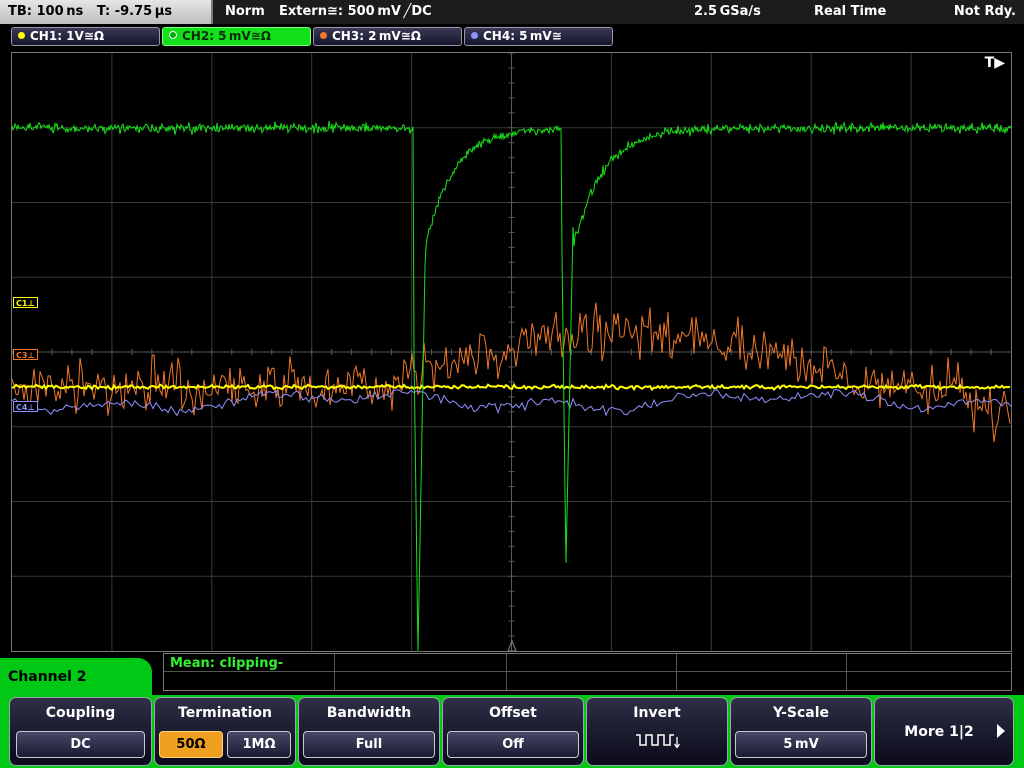 The height and width of the screenshot is (768, 1024). I want to click on acquisition-state: Not Rdy., so click(984, 11).